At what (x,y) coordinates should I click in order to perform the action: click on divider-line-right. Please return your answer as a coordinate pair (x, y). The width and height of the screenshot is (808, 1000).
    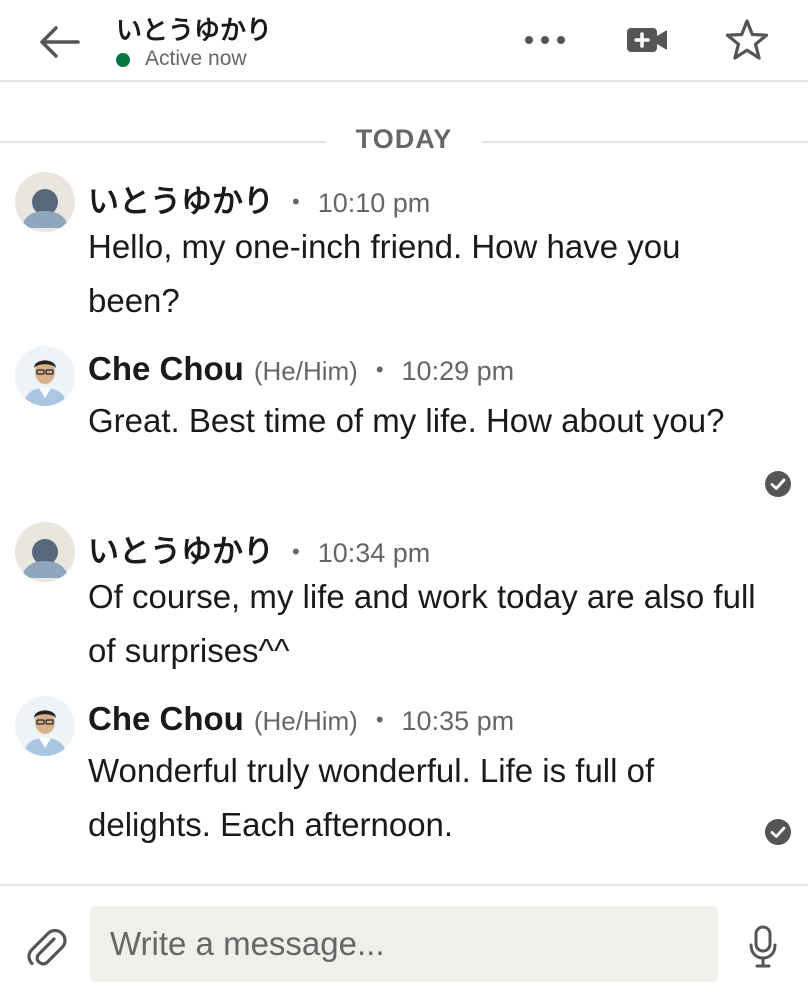
    Looking at the image, I should click on (645, 142).